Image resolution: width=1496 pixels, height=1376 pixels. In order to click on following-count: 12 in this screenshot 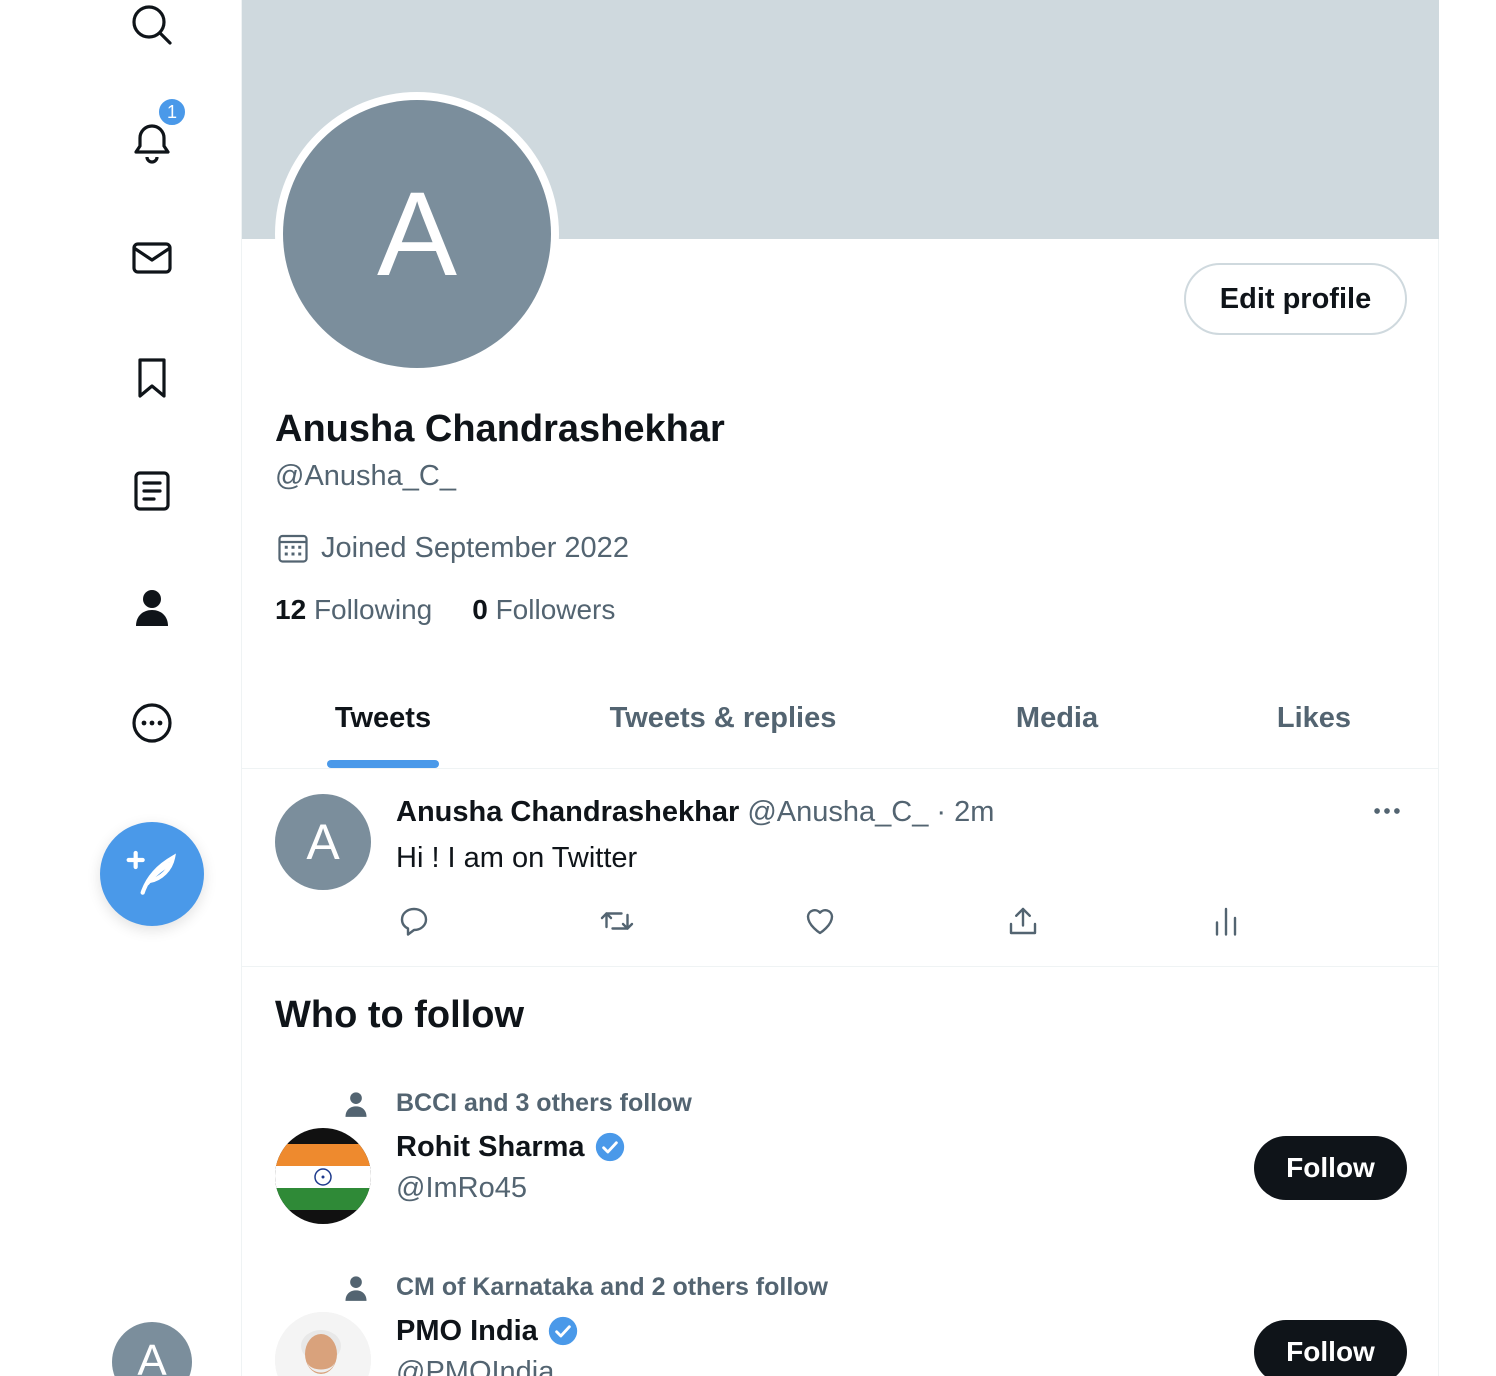, I will do `click(291, 609)`.